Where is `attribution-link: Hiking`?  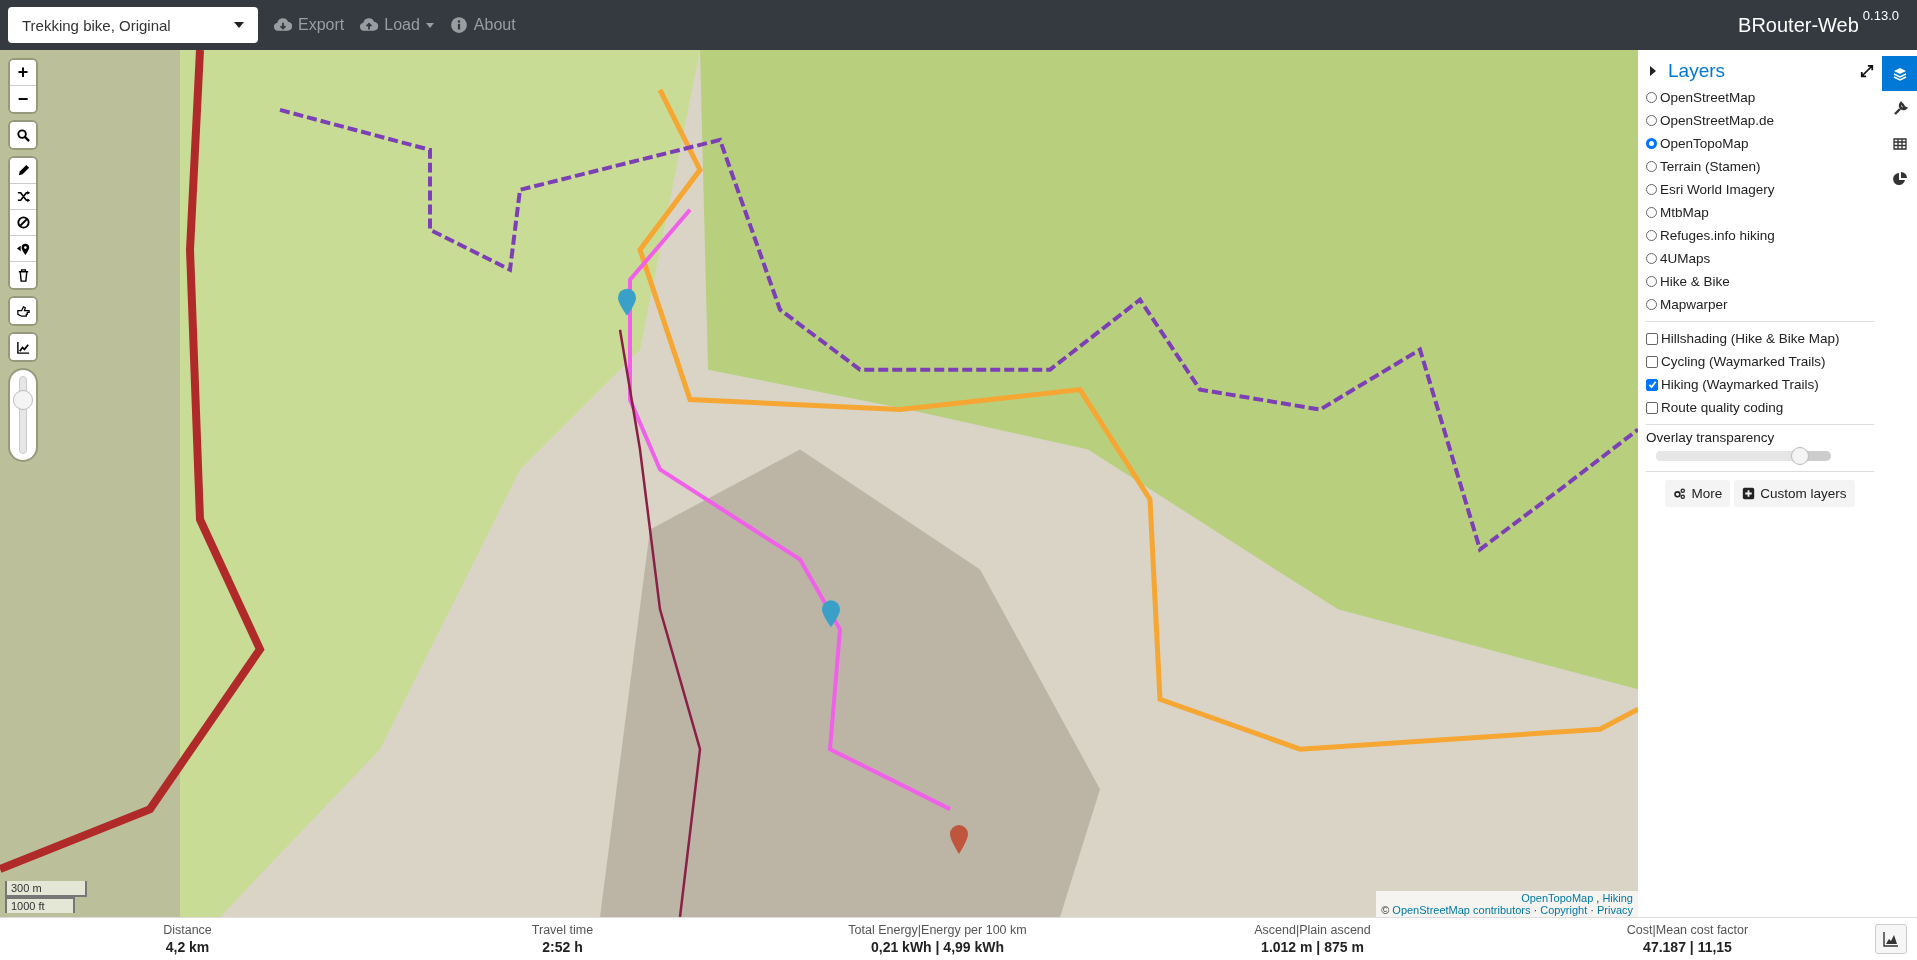
attribution-link: Hiking is located at coordinates (1617, 898).